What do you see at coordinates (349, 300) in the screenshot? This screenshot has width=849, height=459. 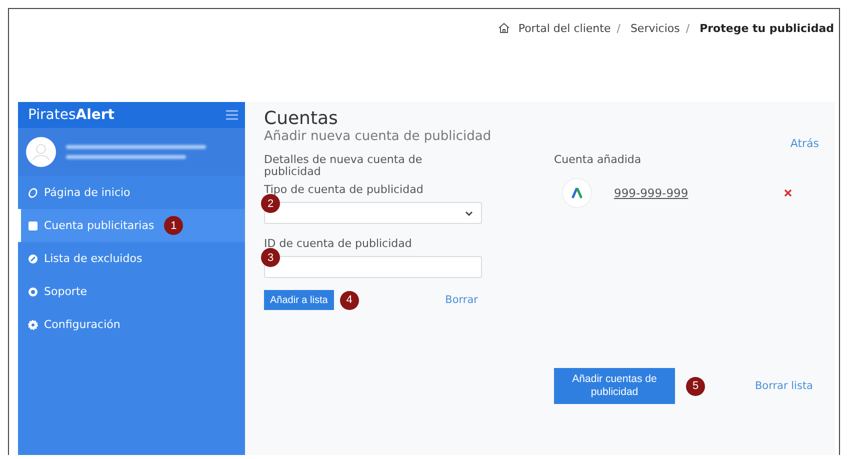 I see `step-badge: 4` at bounding box center [349, 300].